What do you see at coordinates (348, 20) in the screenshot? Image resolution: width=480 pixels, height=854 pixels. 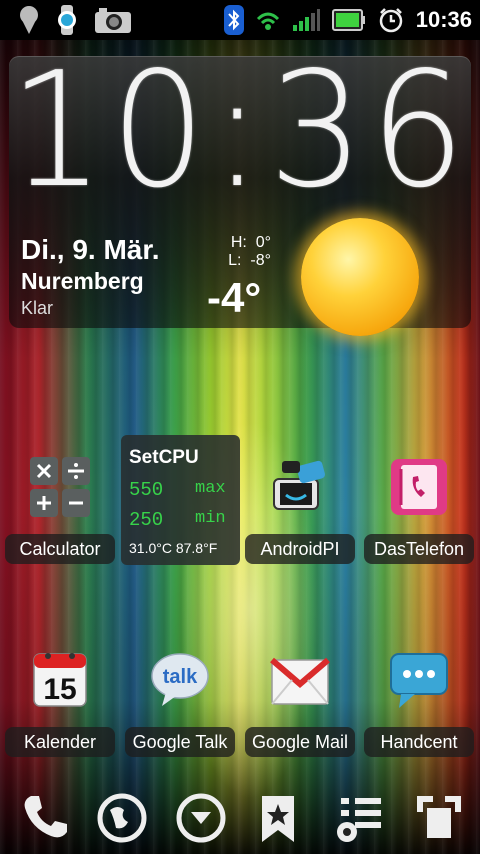 I see `battery-icon` at bounding box center [348, 20].